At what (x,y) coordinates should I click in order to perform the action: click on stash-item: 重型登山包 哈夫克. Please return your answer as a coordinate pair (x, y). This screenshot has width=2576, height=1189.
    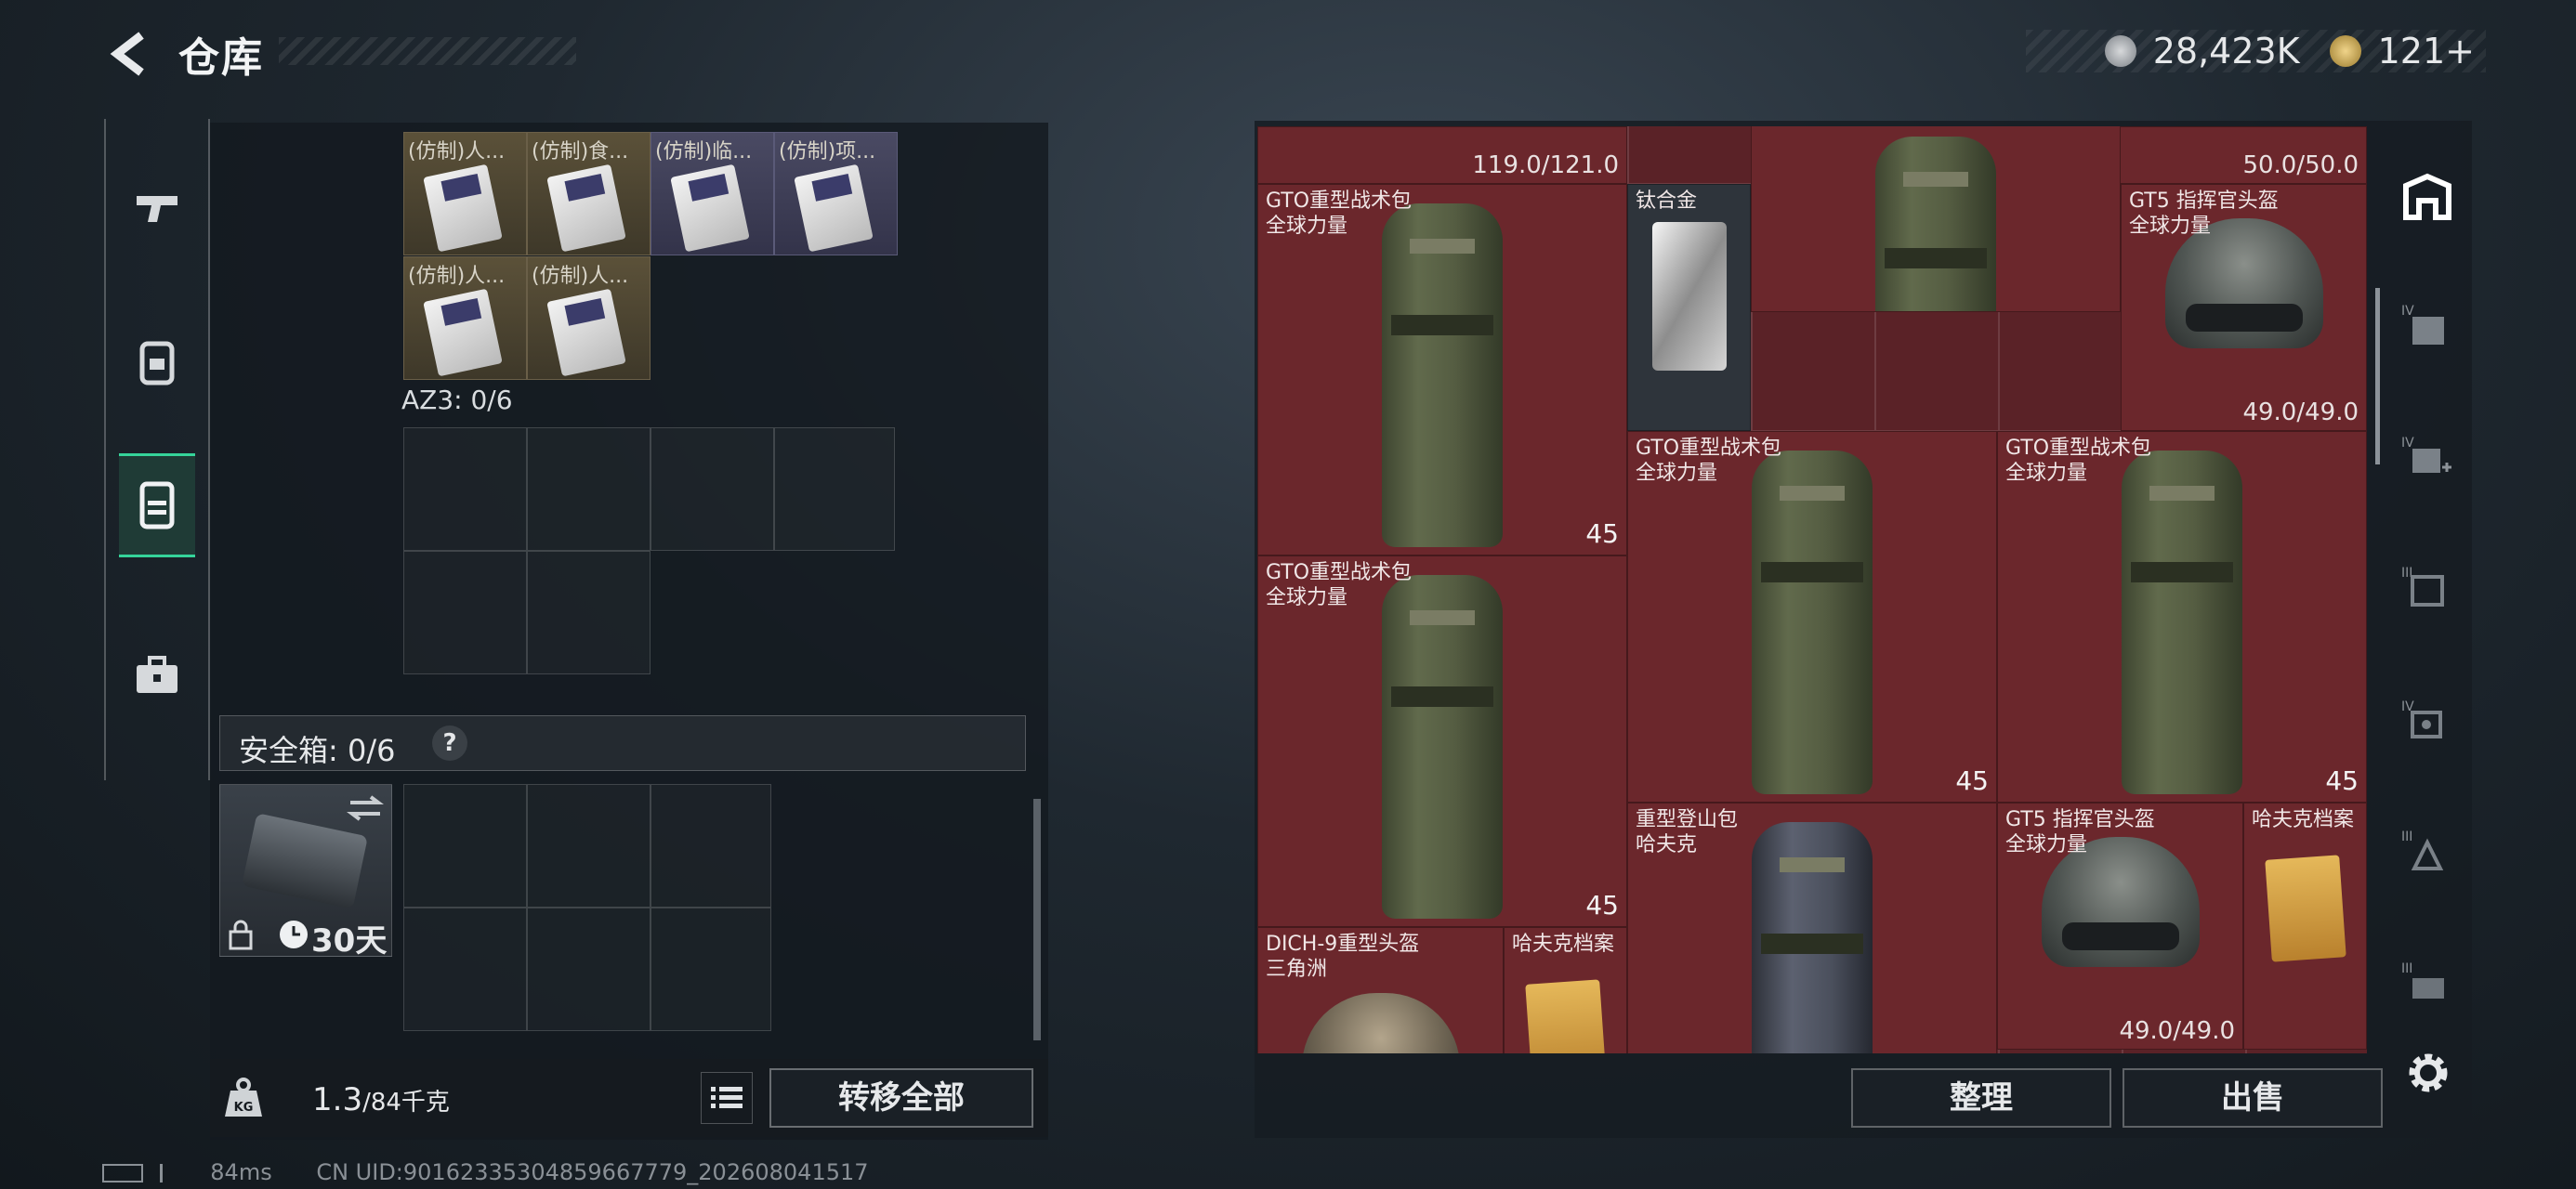
    Looking at the image, I should click on (1812, 928).